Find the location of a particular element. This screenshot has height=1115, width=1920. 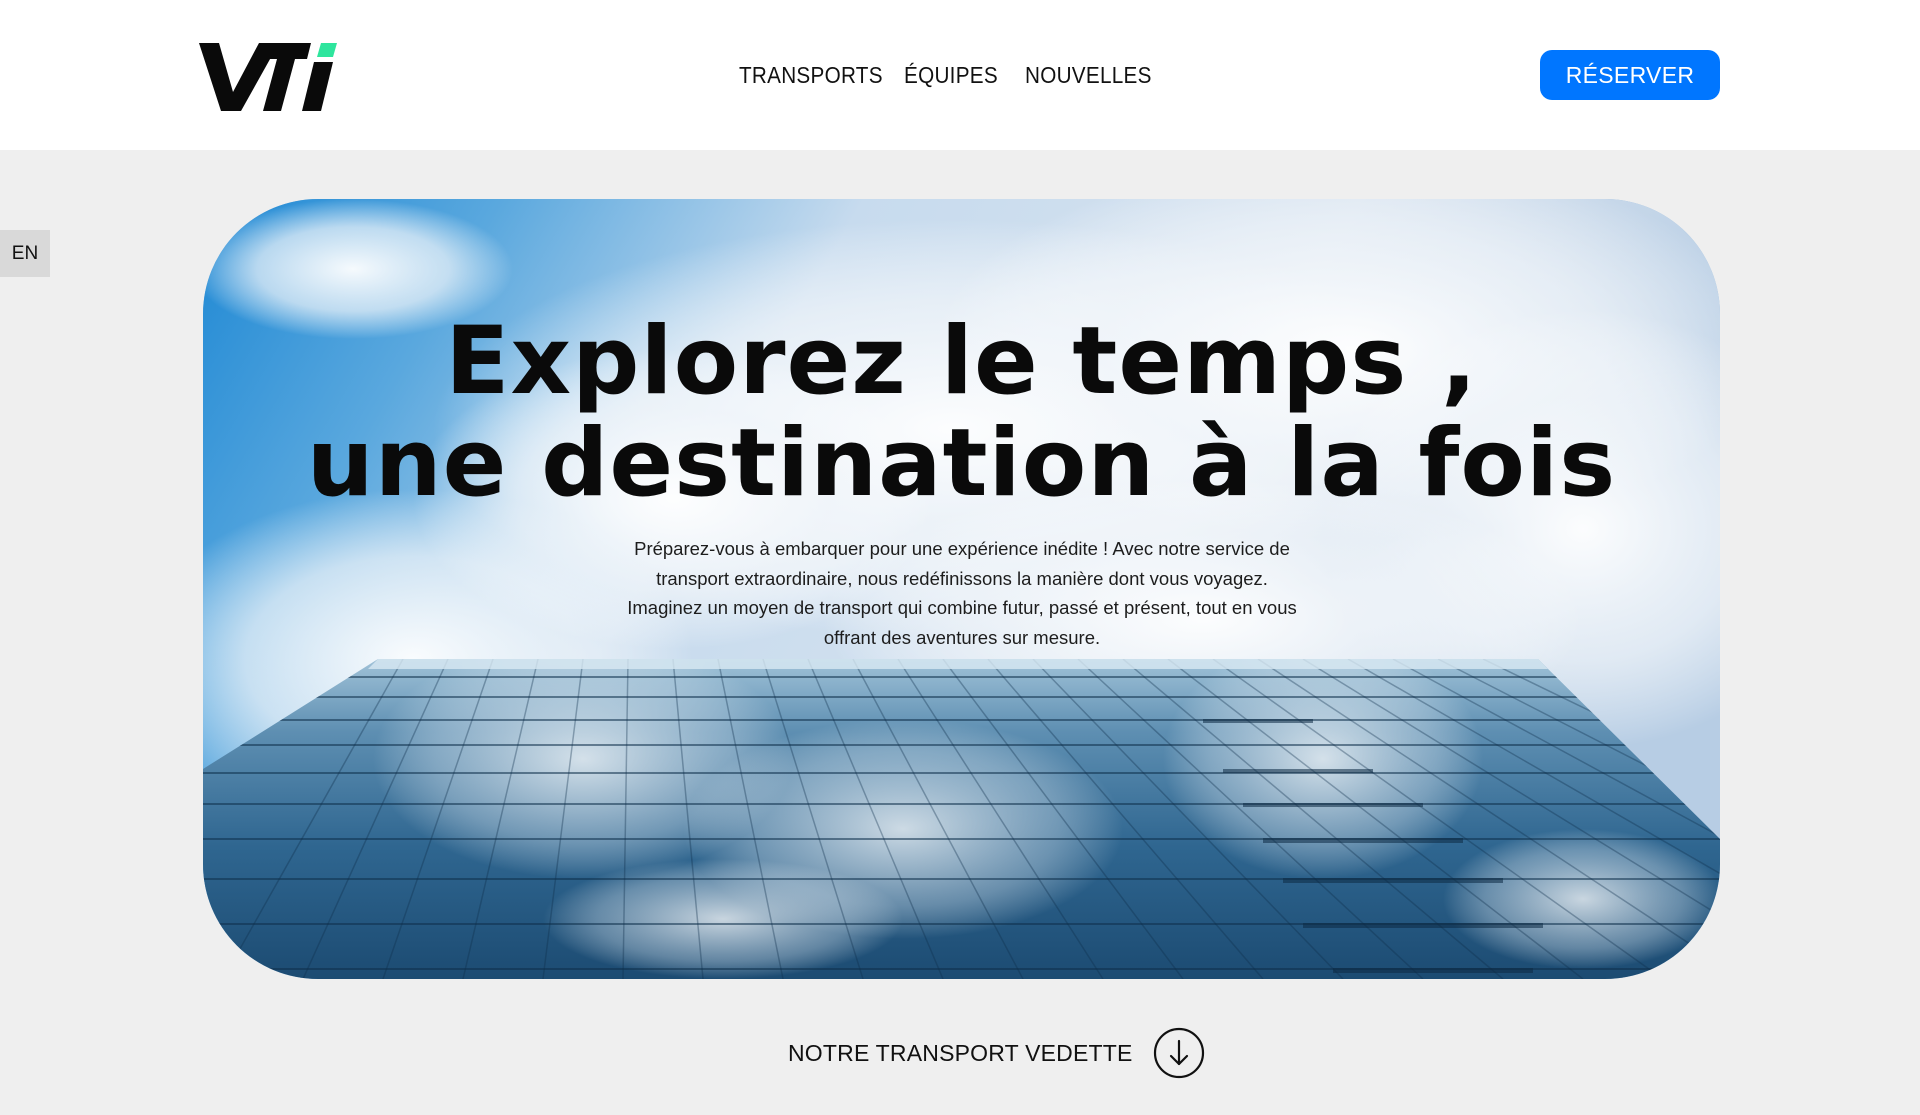

nav-nouvelles-link: NOUVELLES is located at coordinates (1088, 75).